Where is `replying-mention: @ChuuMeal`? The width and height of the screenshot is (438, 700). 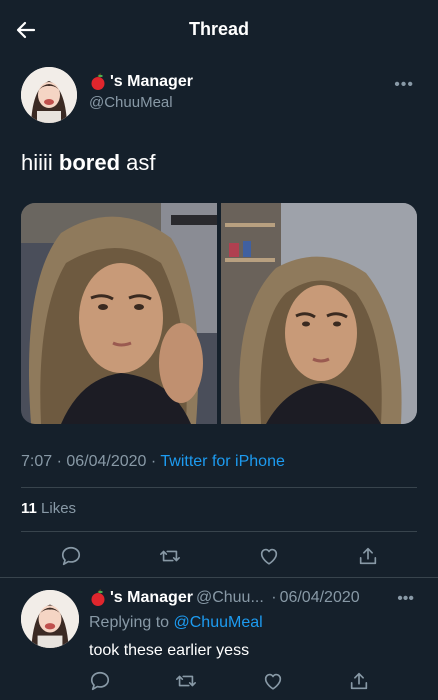
replying-mention: @ChuuMeal is located at coordinates (218, 622).